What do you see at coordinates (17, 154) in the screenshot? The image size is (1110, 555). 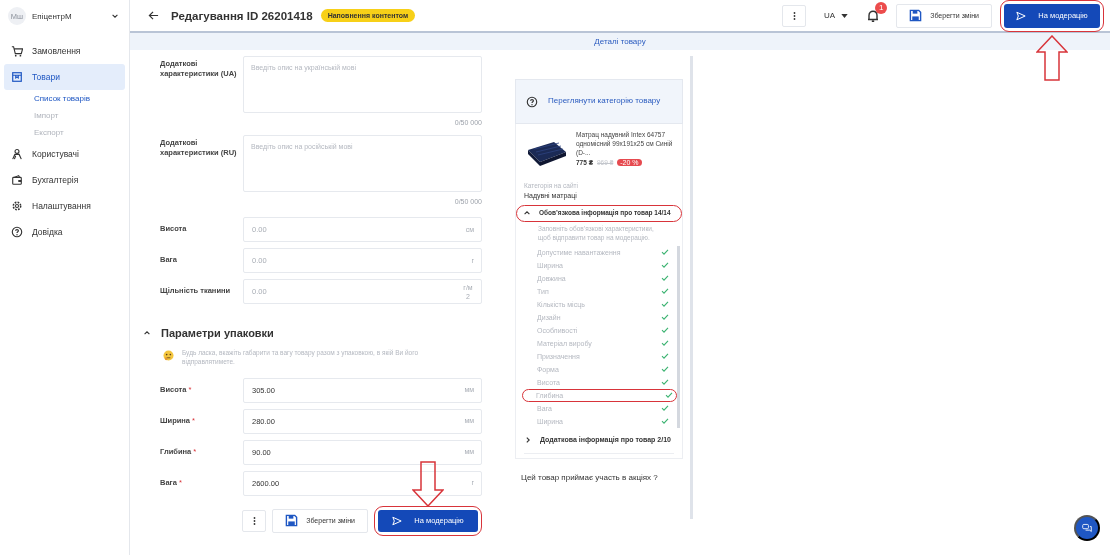 I see `person-icon` at bounding box center [17, 154].